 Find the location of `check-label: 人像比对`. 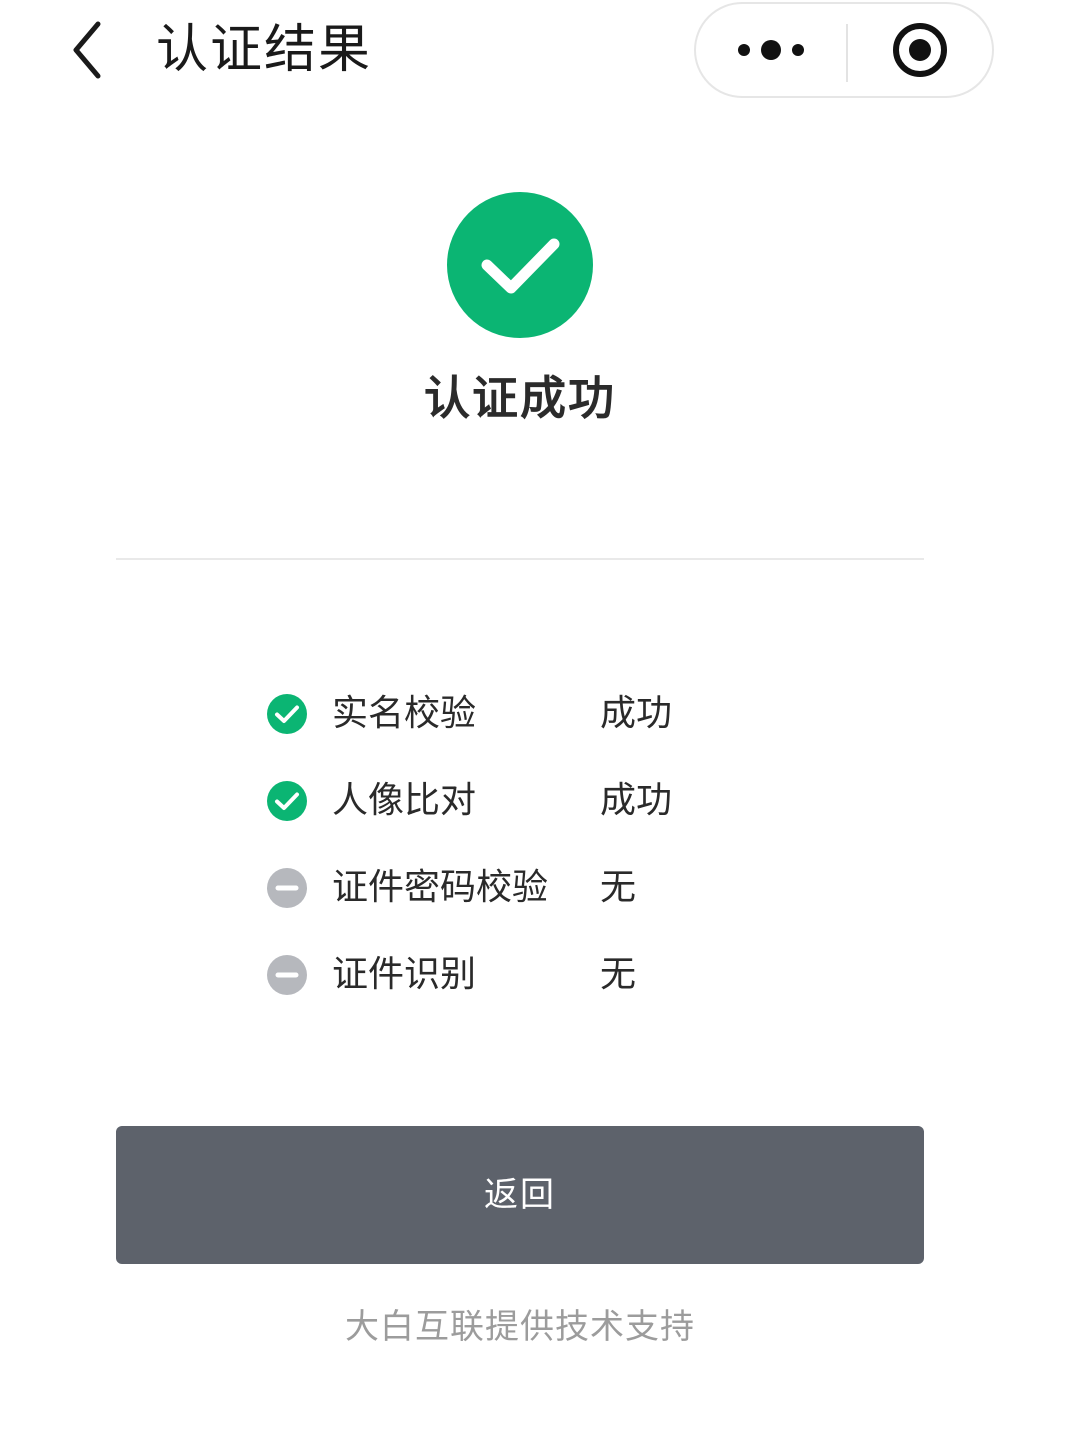

check-label: 人像比对 is located at coordinates (404, 800).